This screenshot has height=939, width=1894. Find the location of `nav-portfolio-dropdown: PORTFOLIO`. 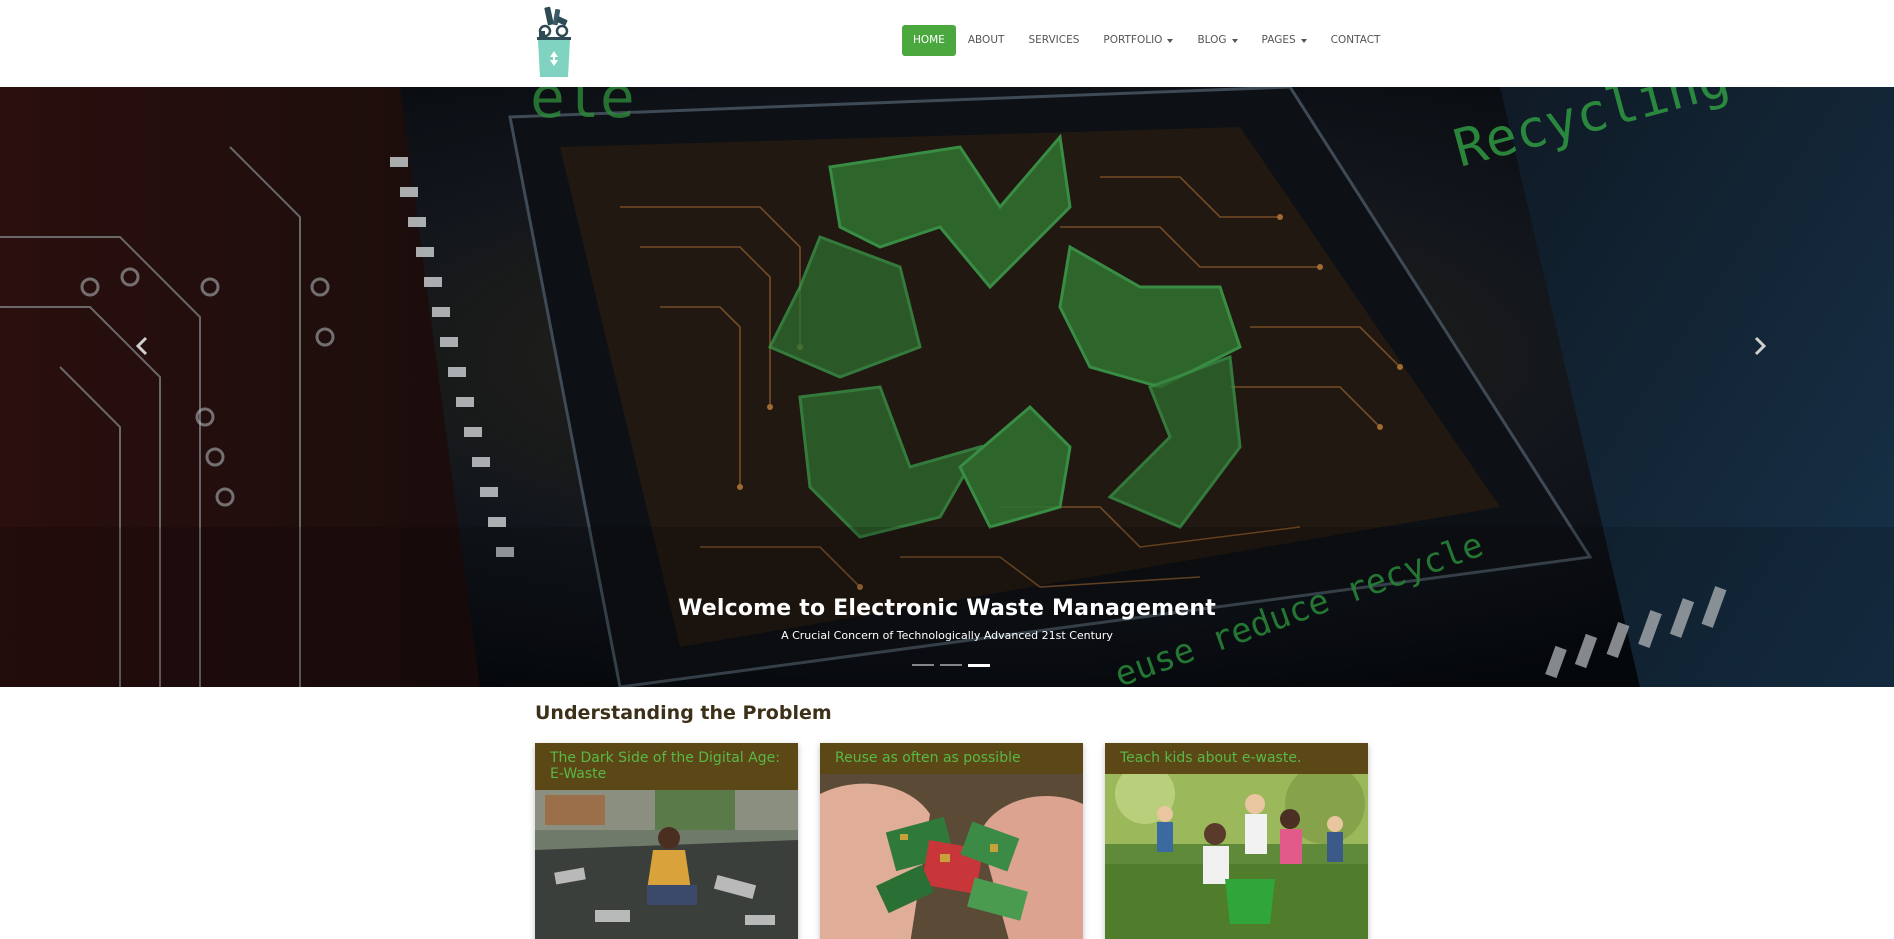

nav-portfolio-dropdown: PORTFOLIO is located at coordinates (1138, 40).